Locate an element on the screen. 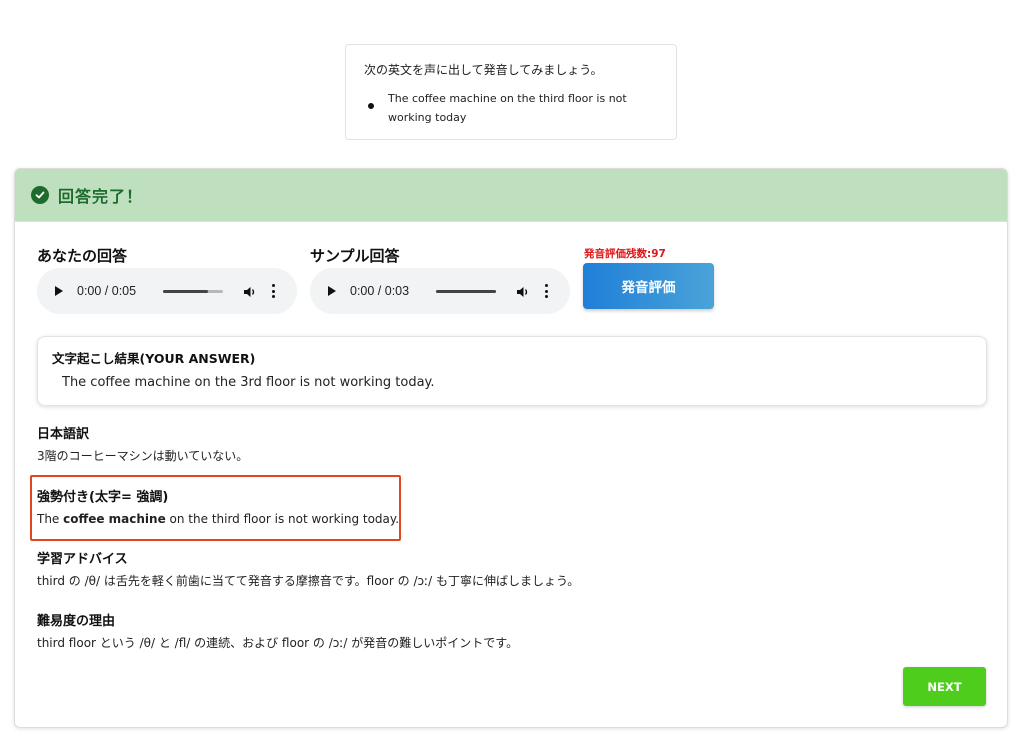 This screenshot has width=1024, height=742. sample-answer-progress-slider is located at coordinates (466, 291).